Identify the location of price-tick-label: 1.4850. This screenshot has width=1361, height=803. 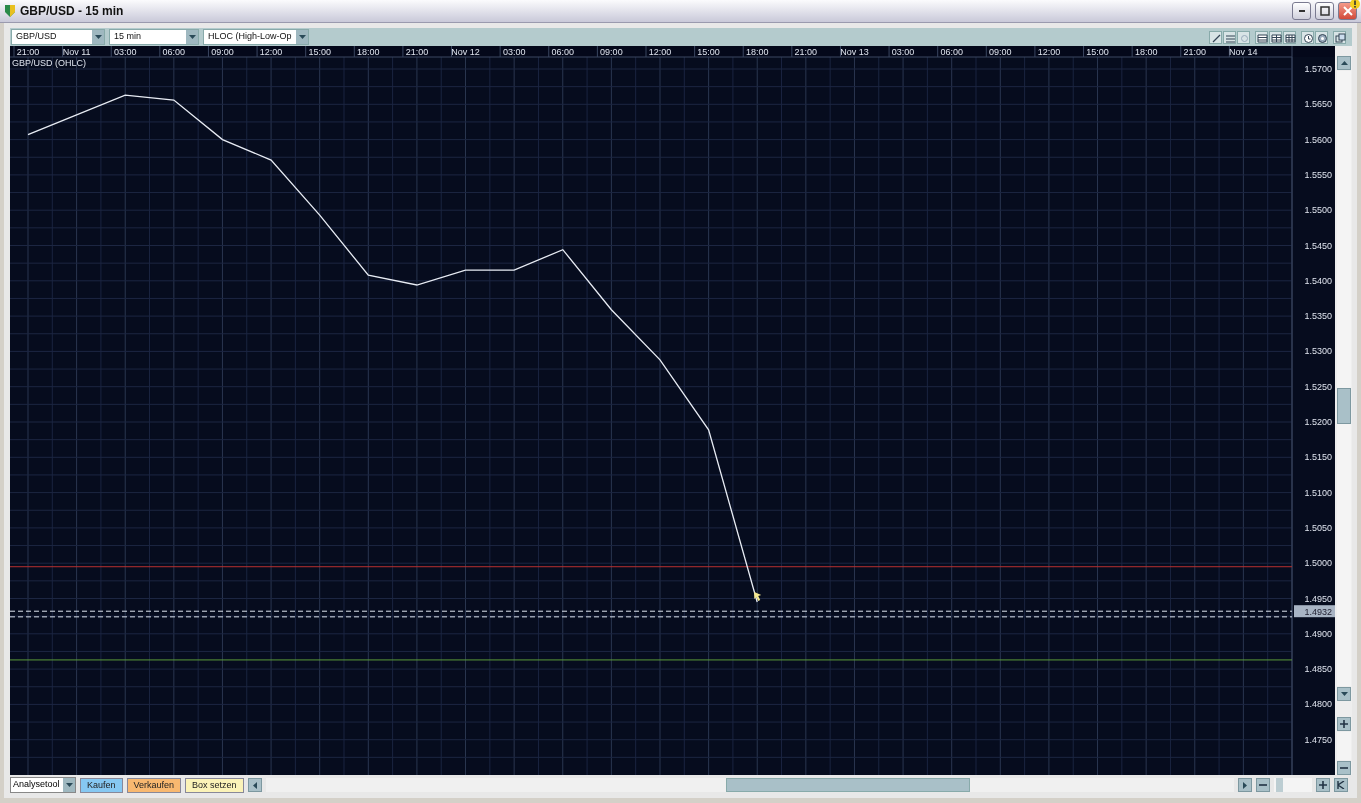
(1318, 669).